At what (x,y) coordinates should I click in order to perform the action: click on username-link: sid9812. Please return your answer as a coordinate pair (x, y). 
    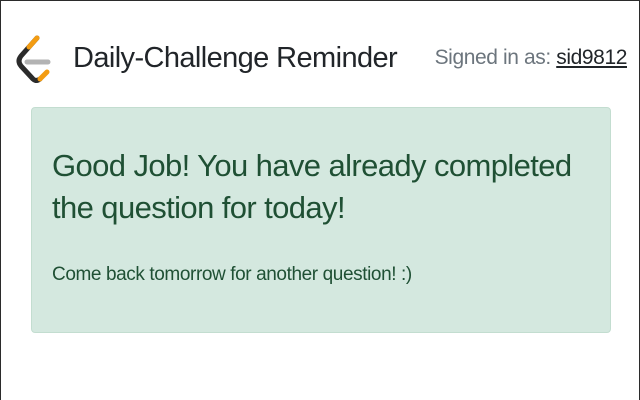
    Looking at the image, I should click on (591, 57).